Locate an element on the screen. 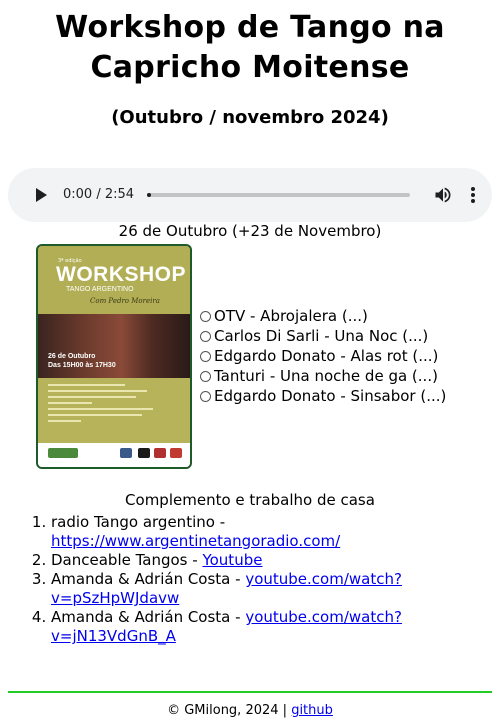 The width and height of the screenshot is (500, 726). poster-time: Das 15H00 às 17H30 is located at coordinates (82, 365).